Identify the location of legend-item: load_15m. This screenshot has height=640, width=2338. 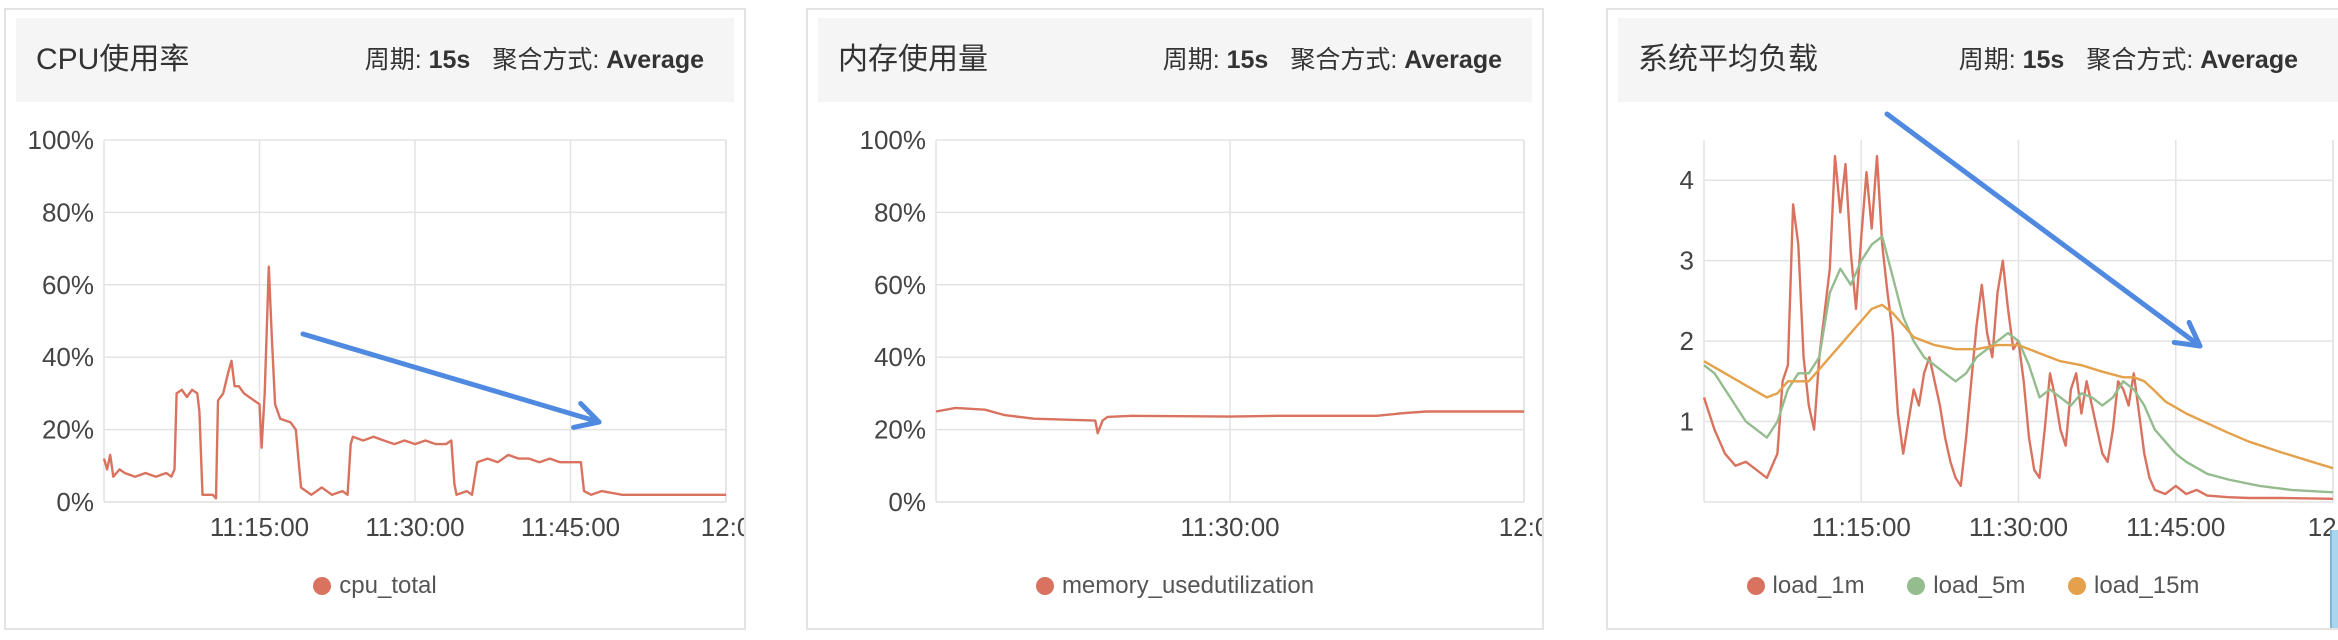
(2133, 586).